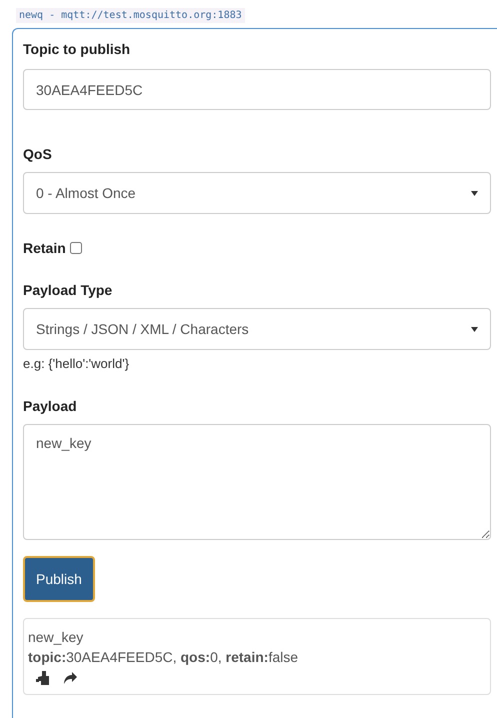 This screenshot has width=497, height=718. I want to click on field-label: Payload, so click(50, 406).